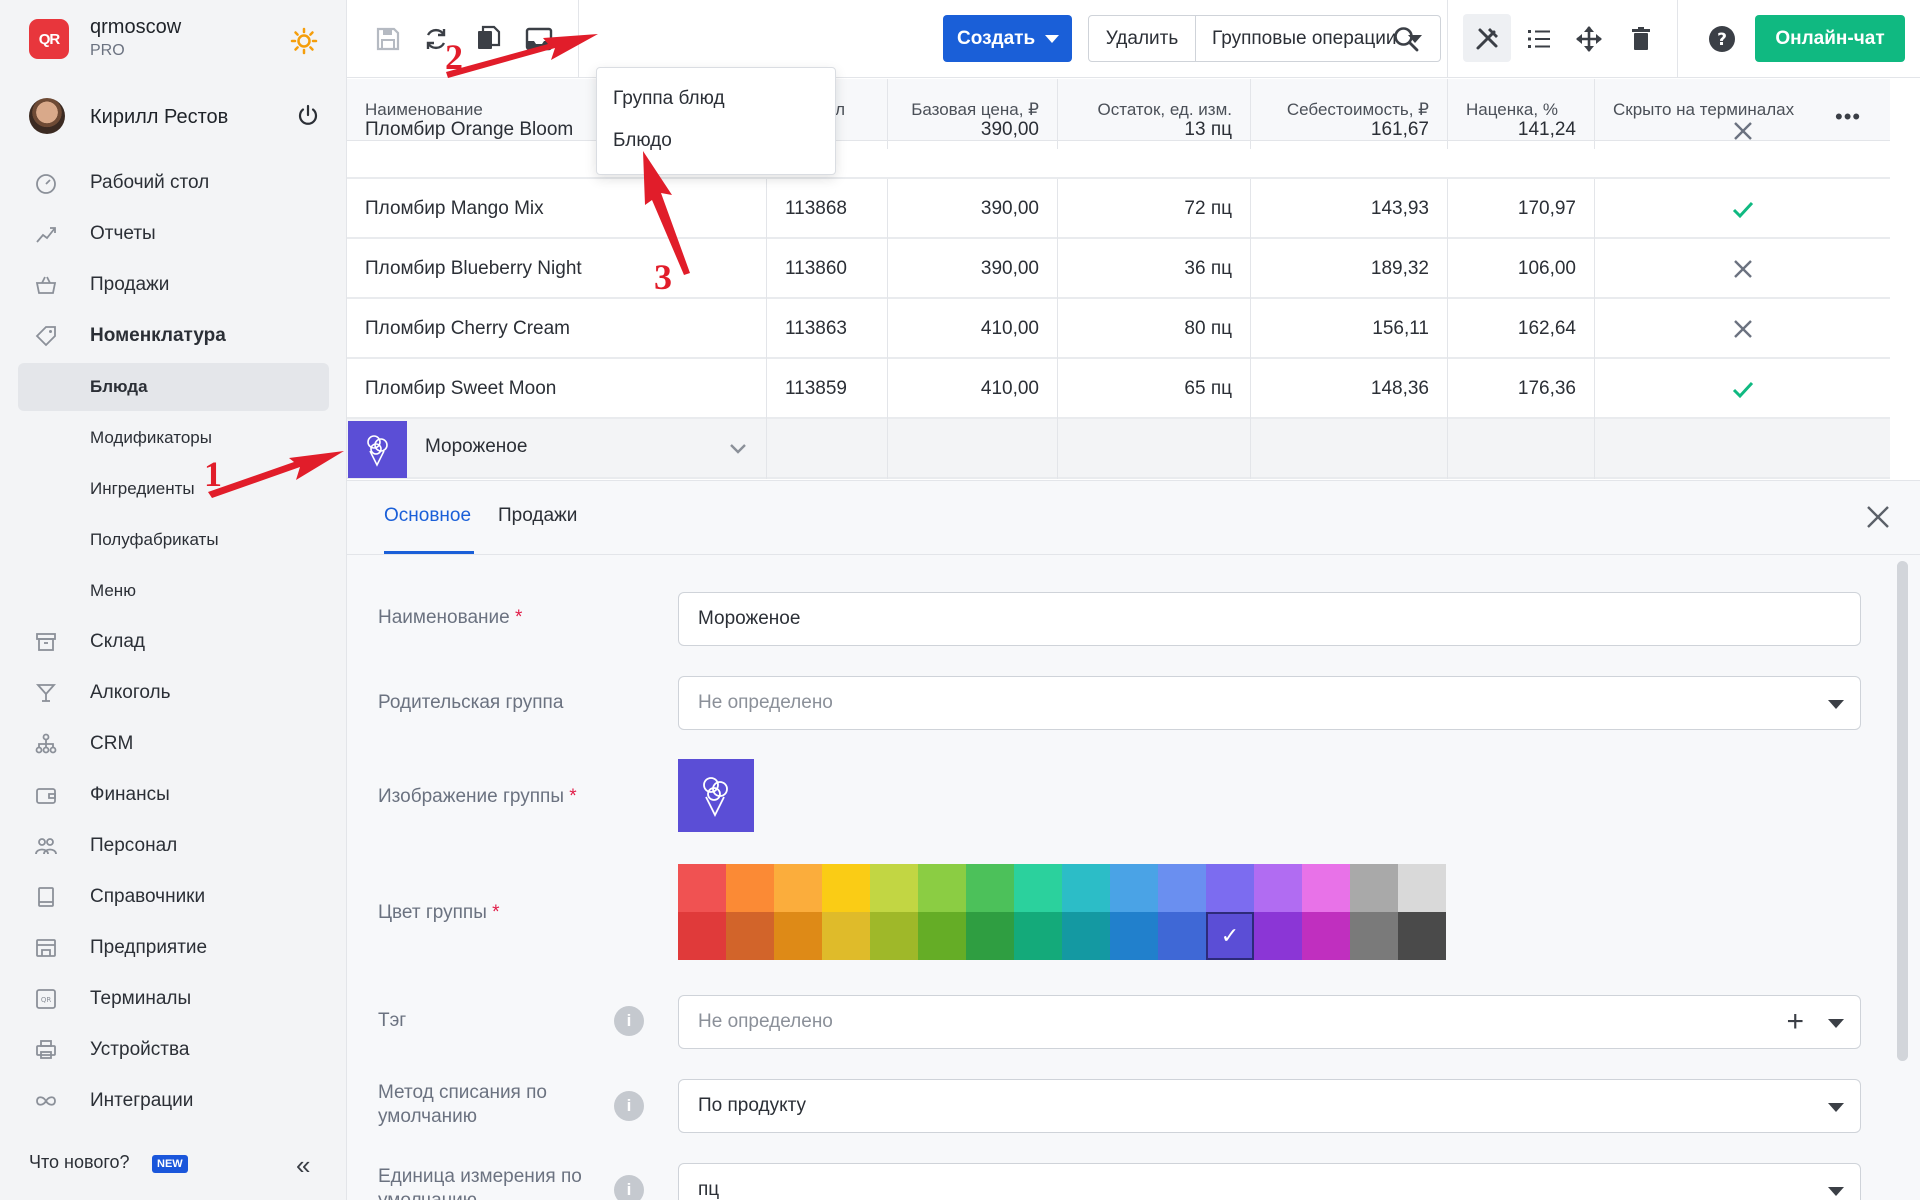 This screenshot has height=1200, width=1920. Describe the element at coordinates (173, 846) in the screenshot. I see `sidebar-item-staff: Персонал` at that location.